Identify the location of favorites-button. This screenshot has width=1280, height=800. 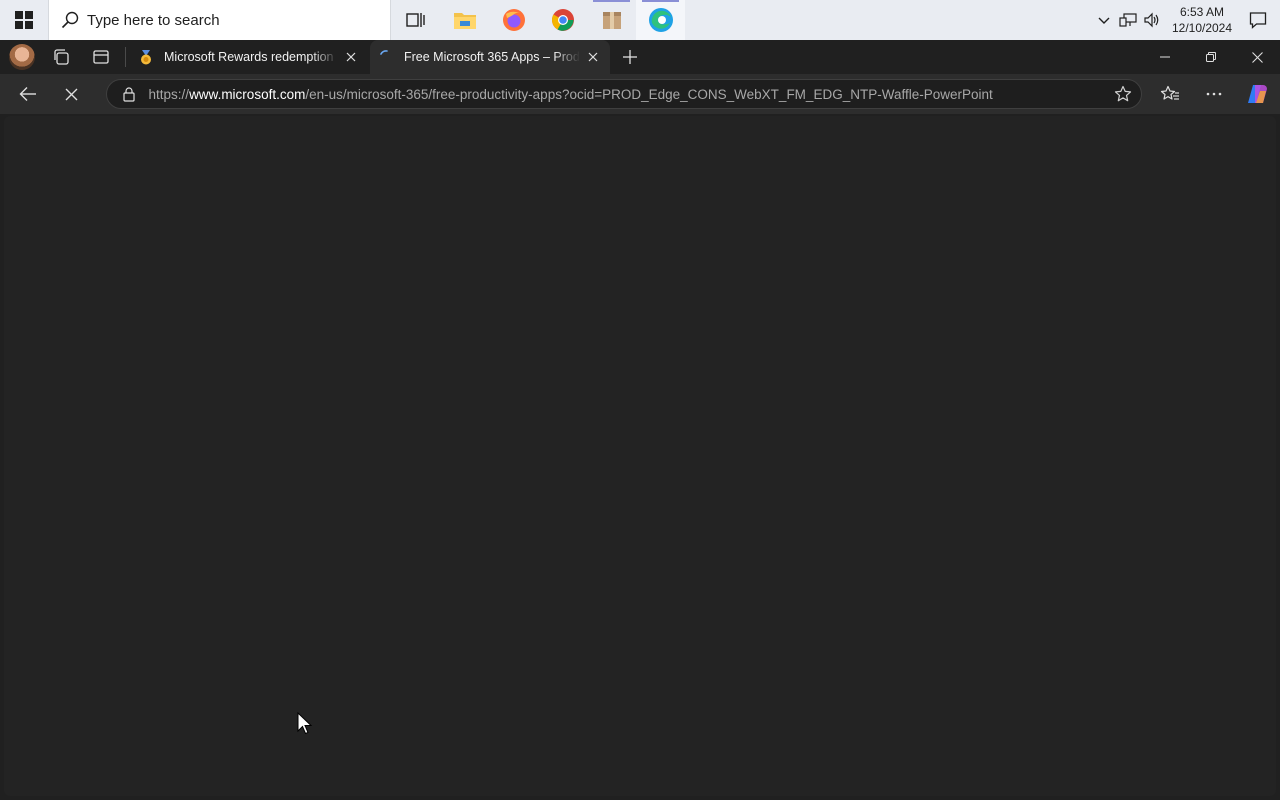
(1170, 94).